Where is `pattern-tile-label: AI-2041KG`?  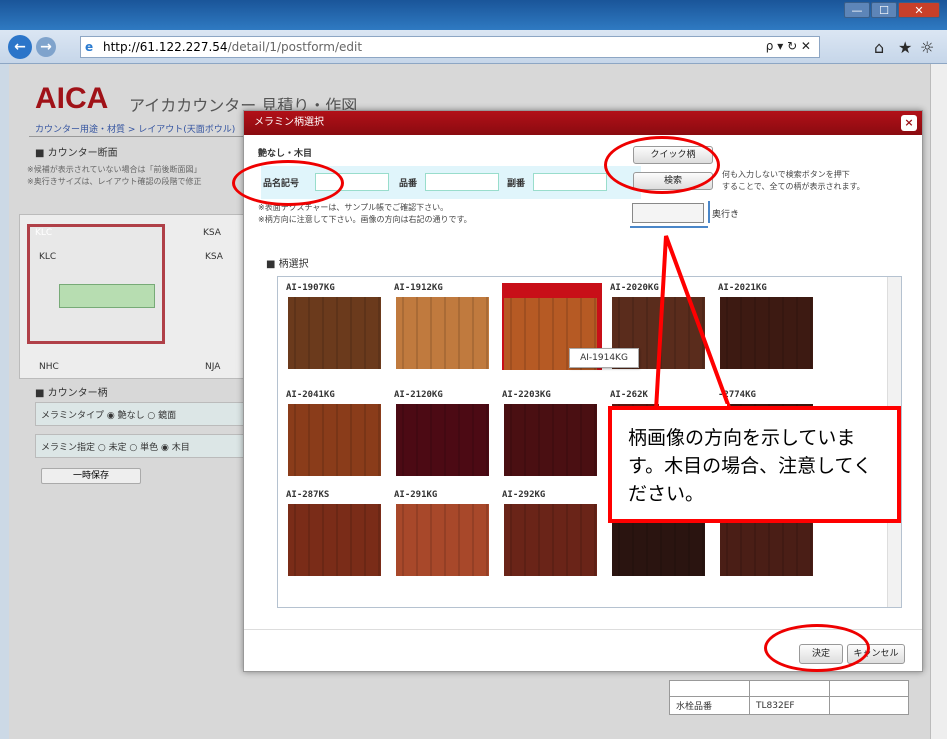
pattern-tile-label: AI-2041KG is located at coordinates (310, 395).